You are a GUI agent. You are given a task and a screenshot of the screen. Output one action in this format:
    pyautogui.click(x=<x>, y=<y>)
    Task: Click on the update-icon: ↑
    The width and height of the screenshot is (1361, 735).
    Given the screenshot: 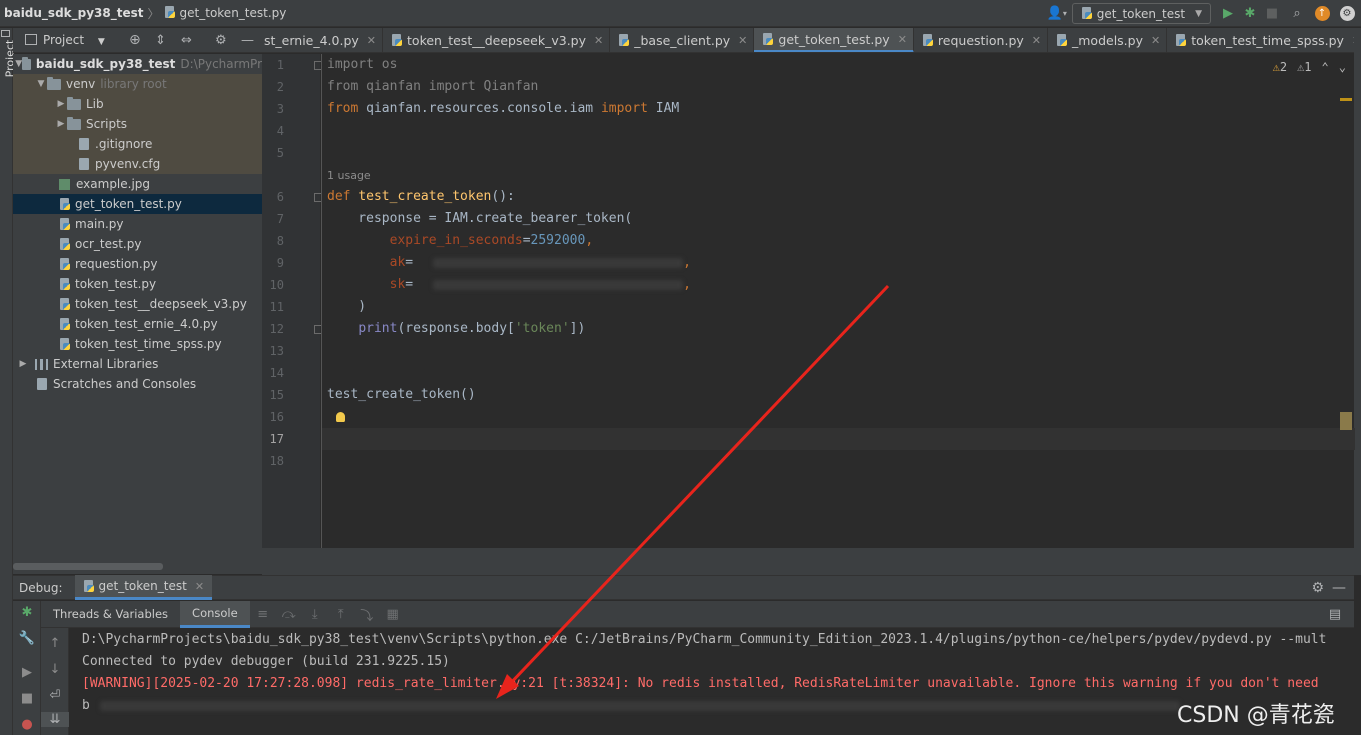 What is the action you would take?
    pyautogui.click(x=1322, y=14)
    